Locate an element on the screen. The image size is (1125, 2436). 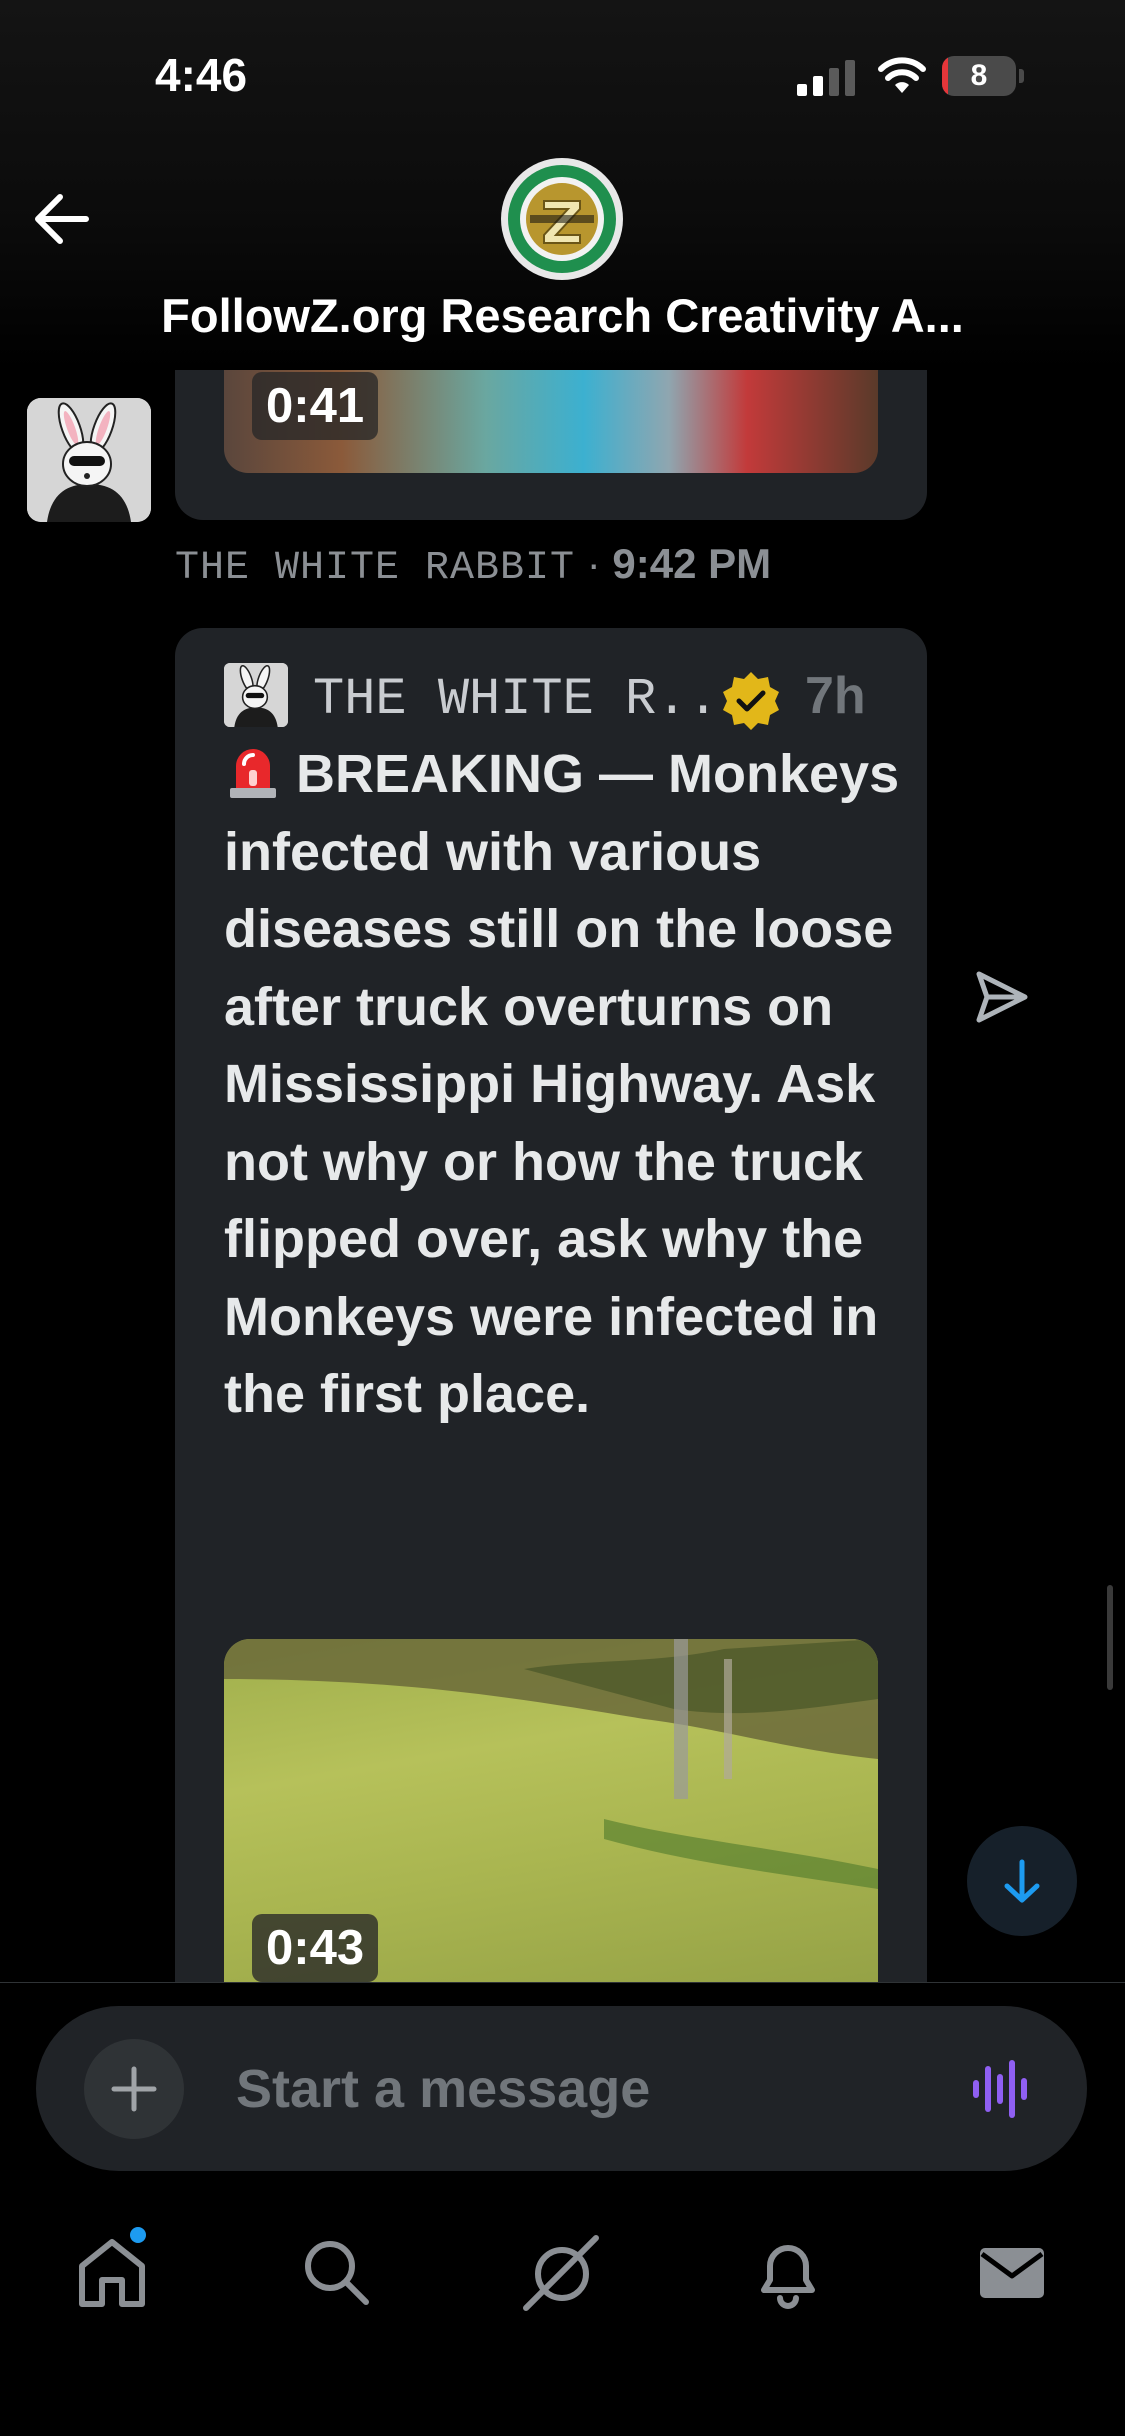
arrow-down-icon is located at coordinates (1022, 1881).